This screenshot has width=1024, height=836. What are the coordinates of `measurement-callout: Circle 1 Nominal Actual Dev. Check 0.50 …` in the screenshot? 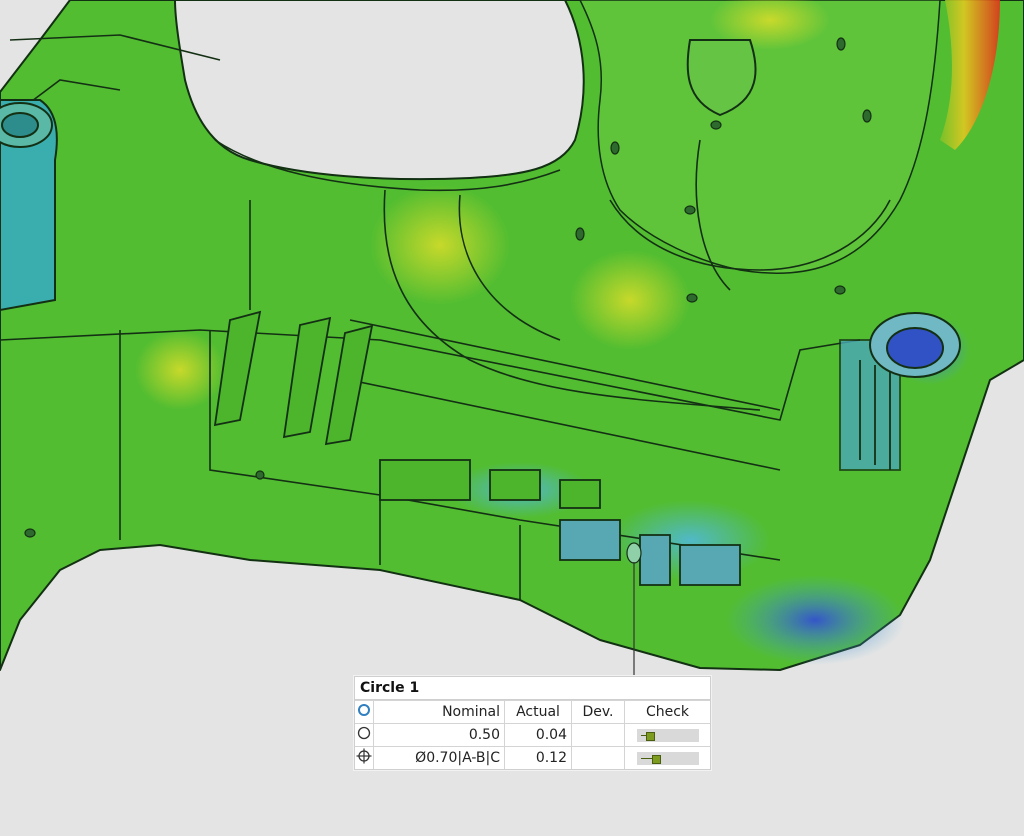 It's located at (532, 723).